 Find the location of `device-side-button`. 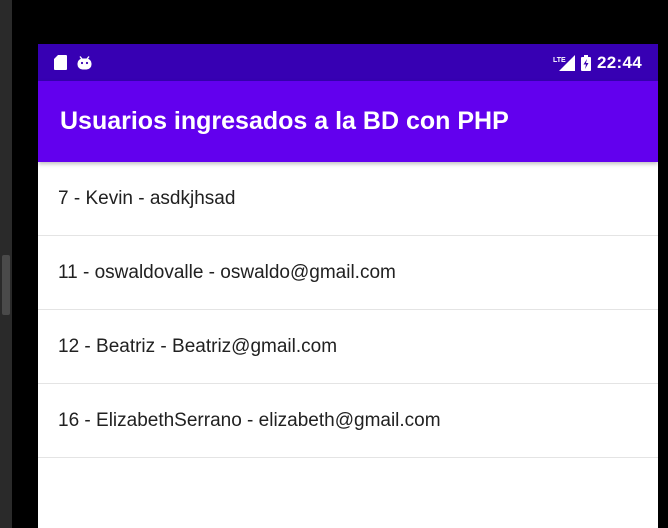

device-side-button is located at coordinates (6, 285).